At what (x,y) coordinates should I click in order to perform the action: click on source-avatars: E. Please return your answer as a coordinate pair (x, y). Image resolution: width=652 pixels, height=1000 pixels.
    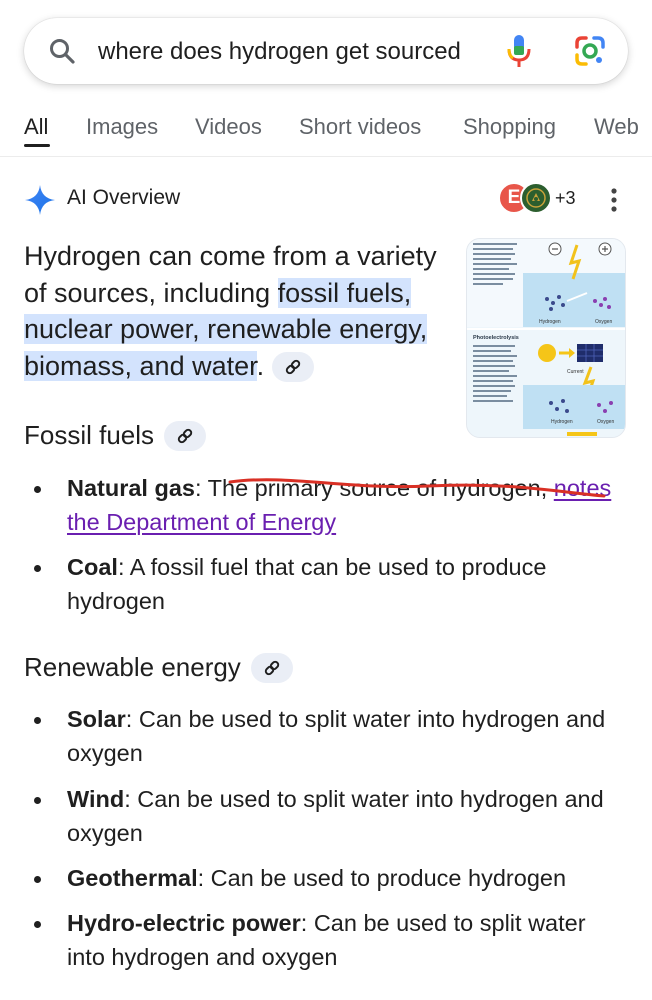
    Looking at the image, I should click on (528, 199).